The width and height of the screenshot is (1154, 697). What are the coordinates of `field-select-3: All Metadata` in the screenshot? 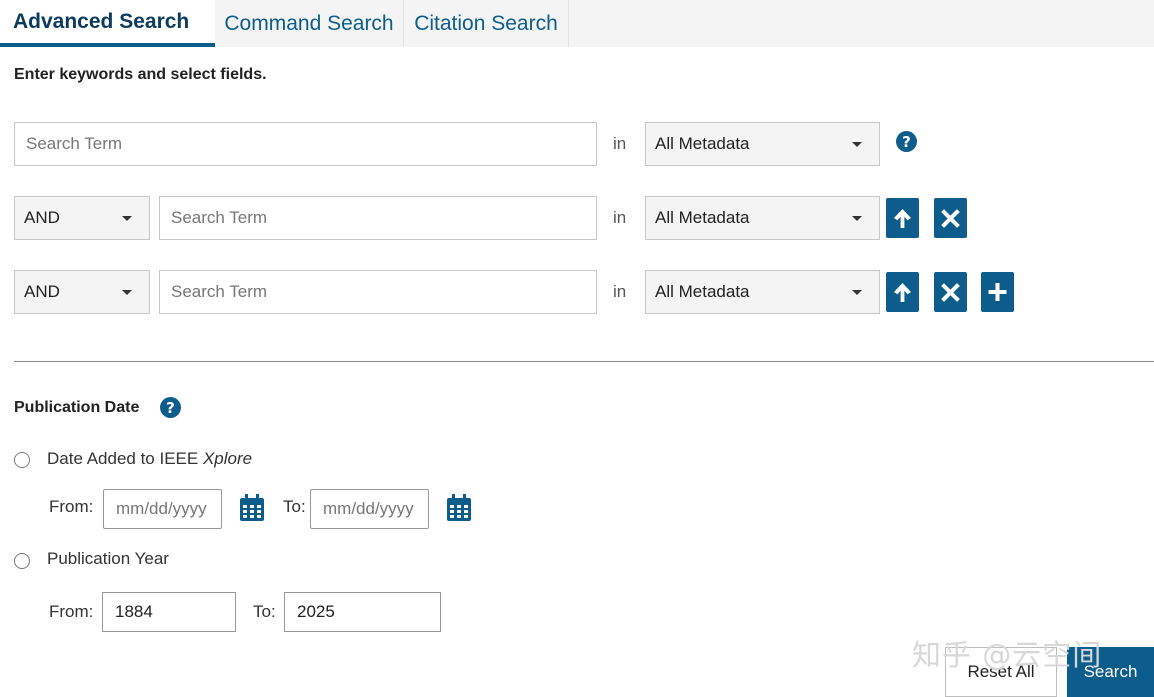 It's located at (762, 292).